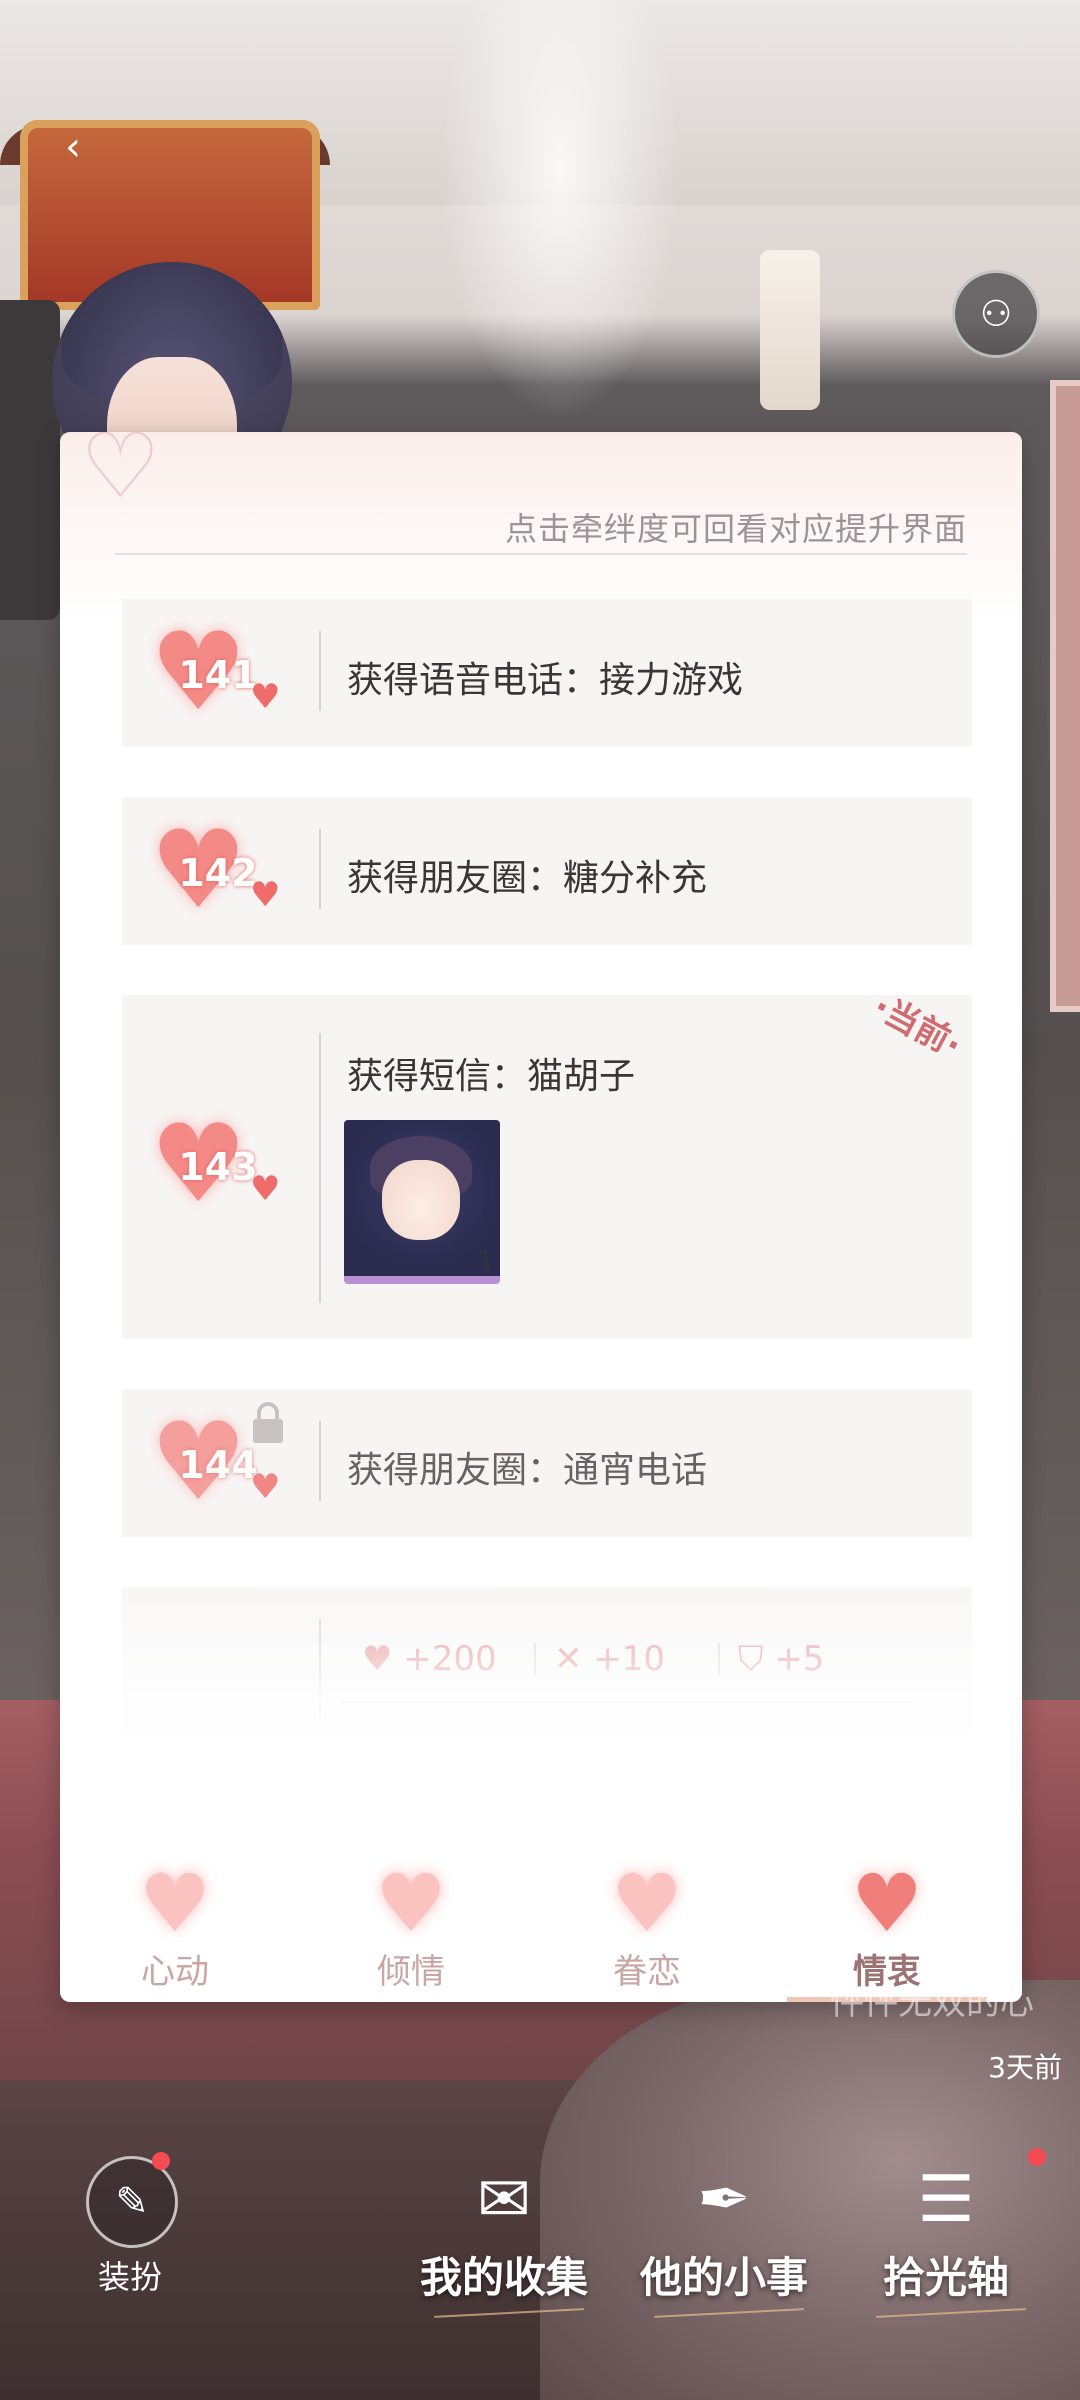  Describe the element at coordinates (215, 871) in the screenshot. I see `level-badge: ♥ 142 ♥` at that location.